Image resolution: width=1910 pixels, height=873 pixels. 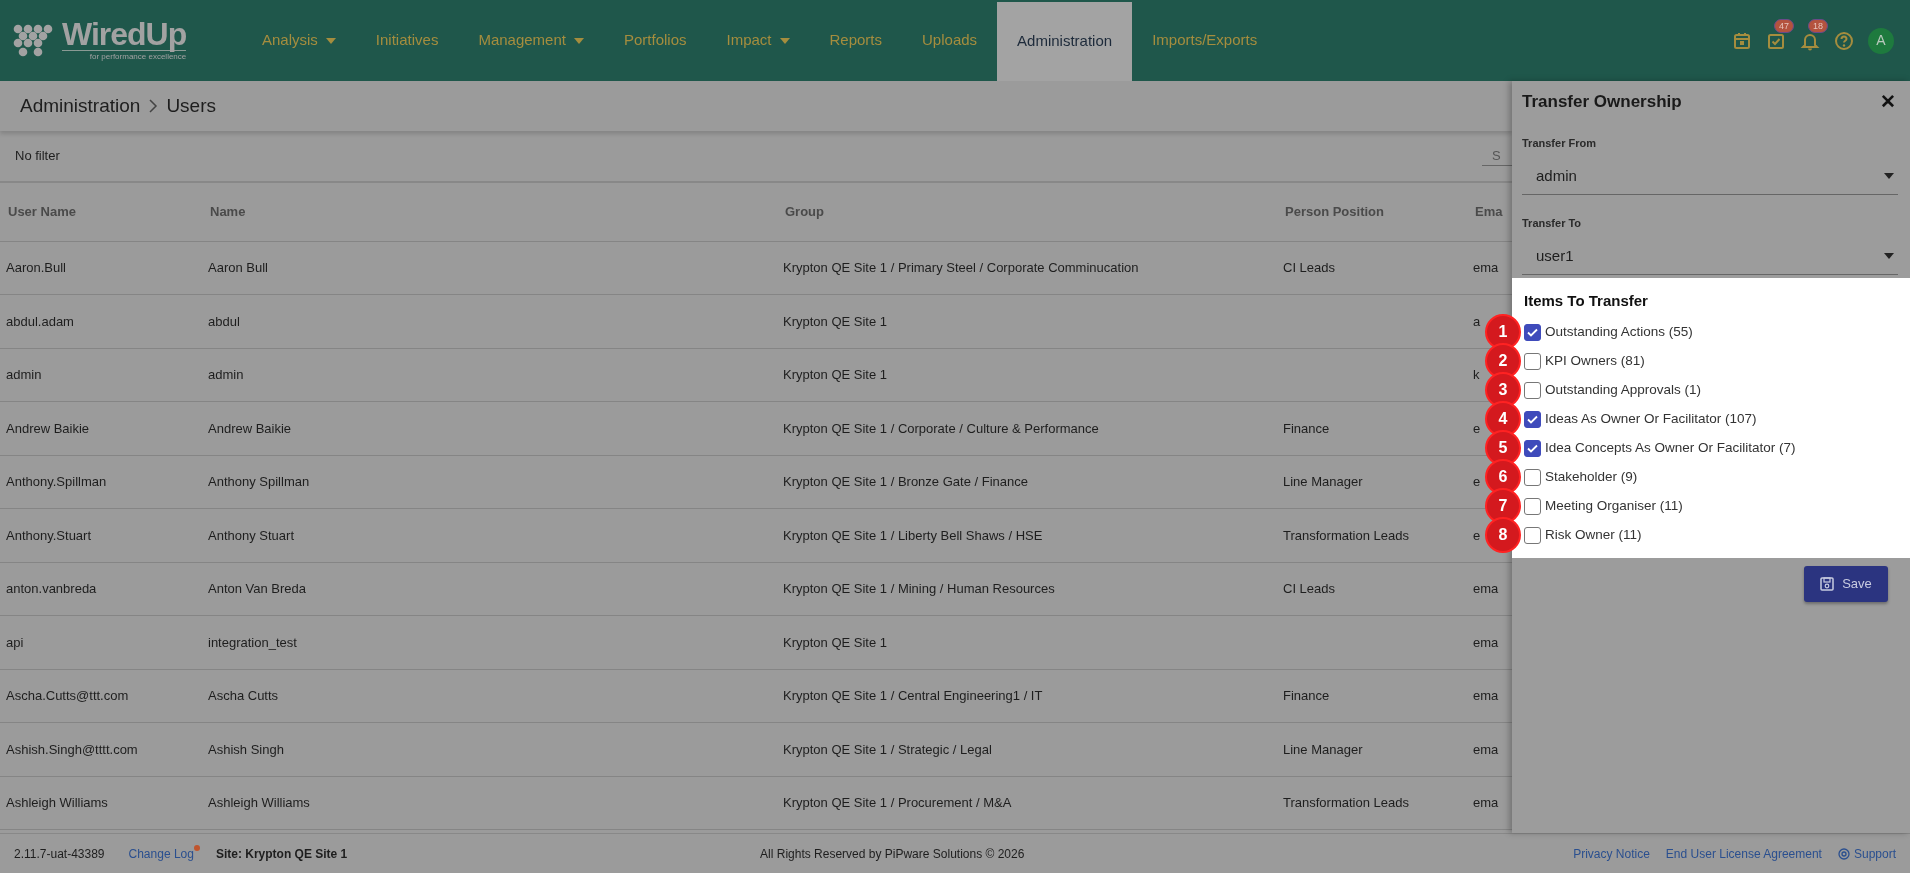 I want to click on checkbox-label: Idea Concepts As Owner Or Facilitator (7), so click(x=1670, y=448).